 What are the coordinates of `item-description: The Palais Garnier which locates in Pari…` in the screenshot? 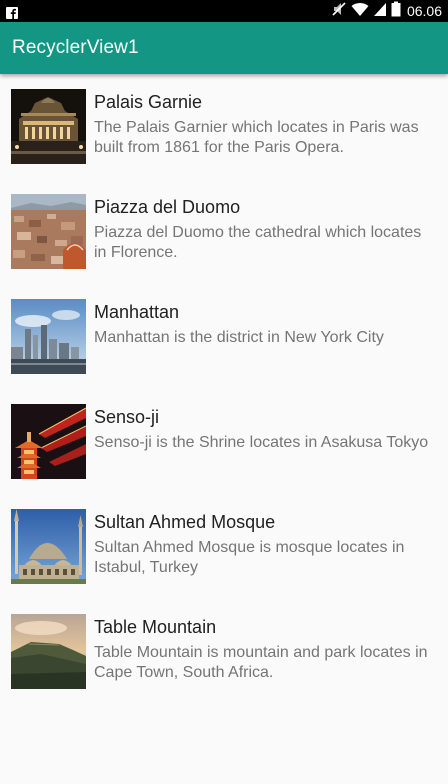 It's located at (256, 137).